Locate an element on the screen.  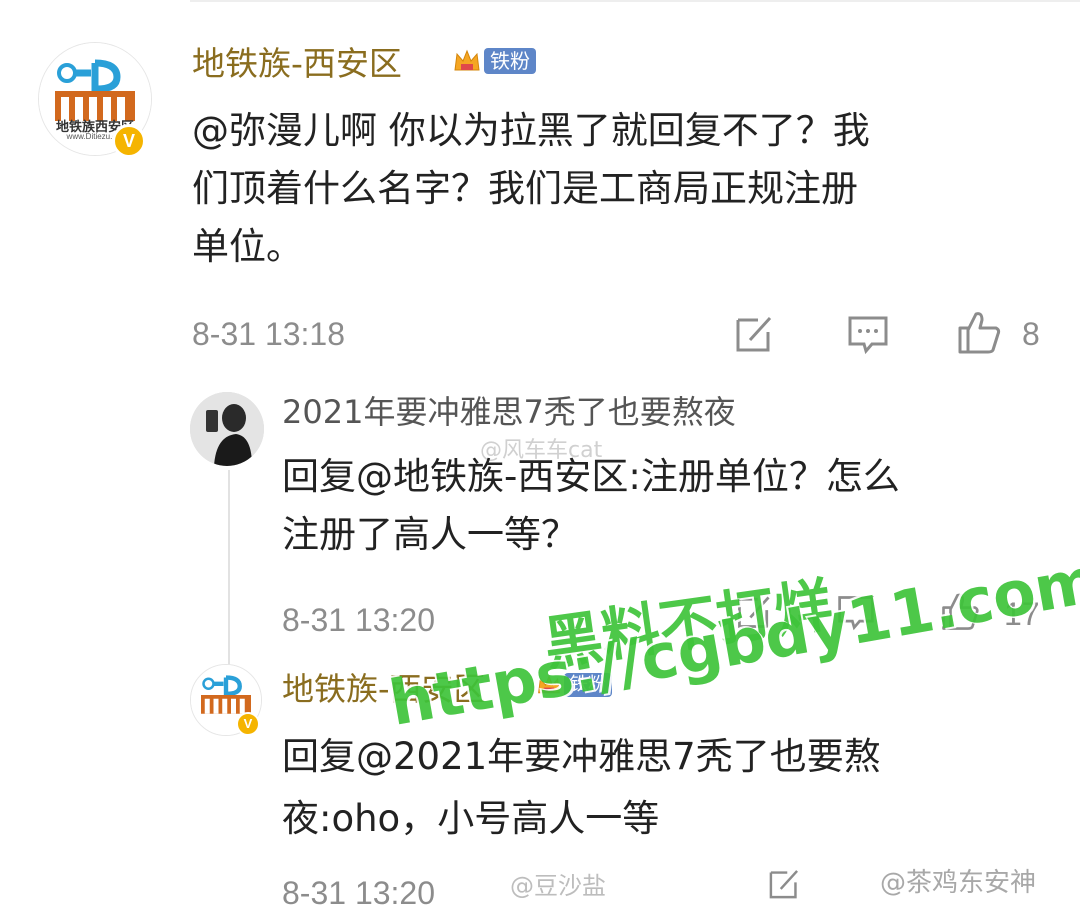
comment-body-line: @弥漫儿啊 你以为拉黑了就回复不了？我 is located at coordinates (617, 131).